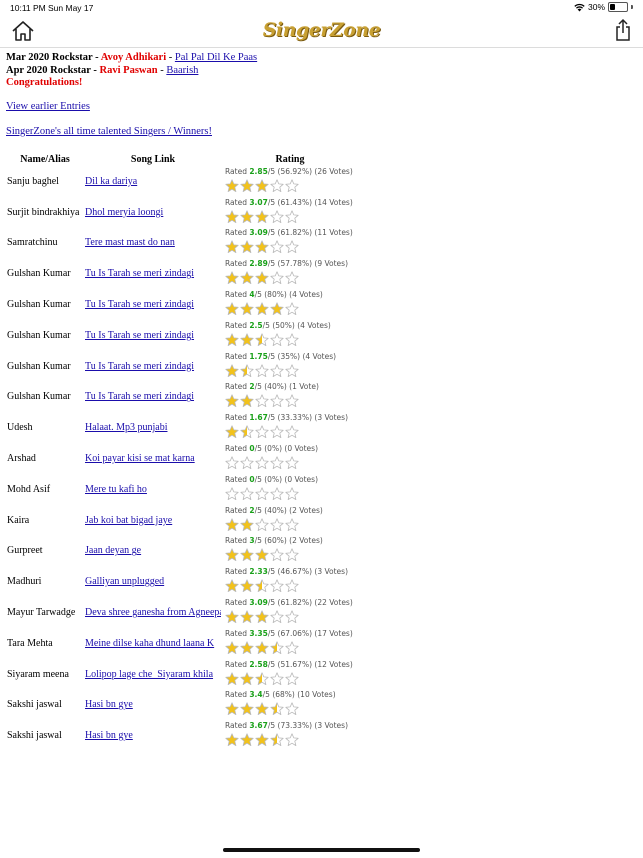 The image size is (643, 858). I want to click on song-link: Jaan deyan ge, so click(113, 550).